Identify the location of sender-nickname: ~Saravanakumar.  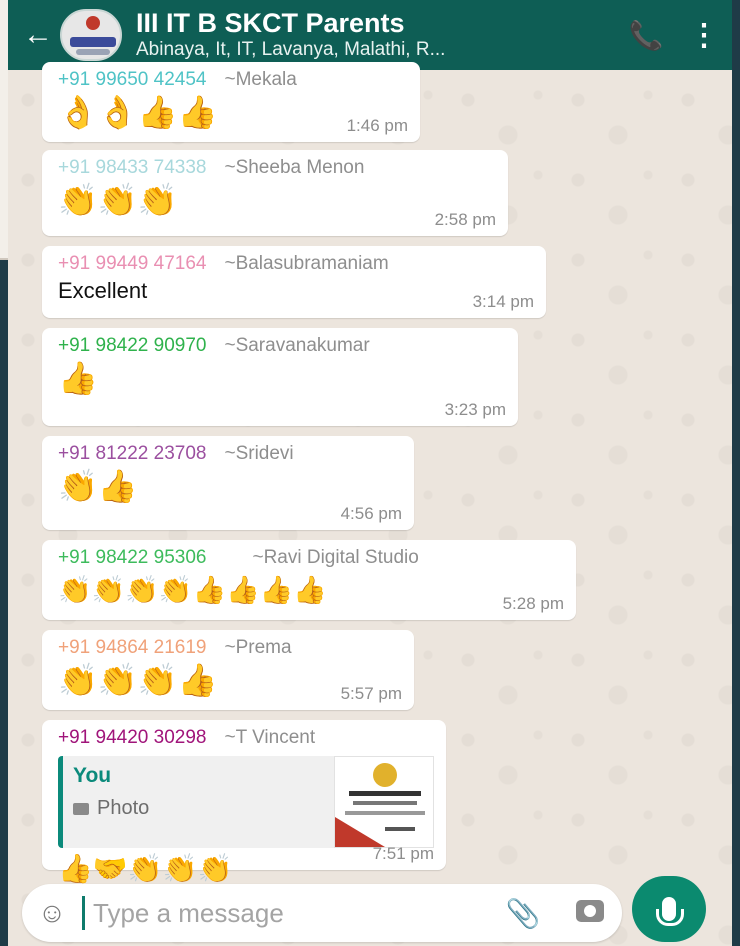
(297, 345).